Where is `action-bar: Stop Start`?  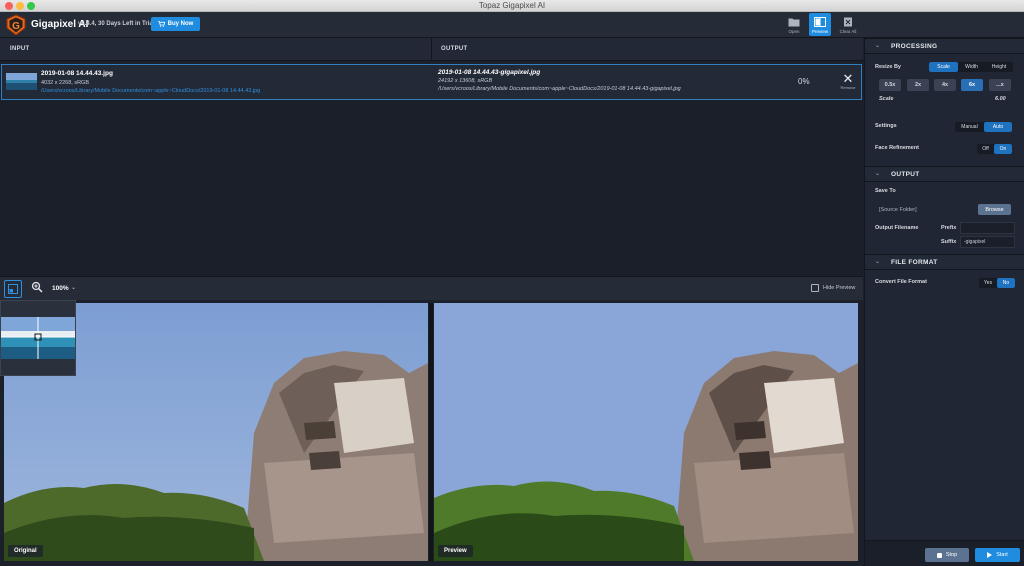
action-bar: Stop Start is located at coordinates (944, 553).